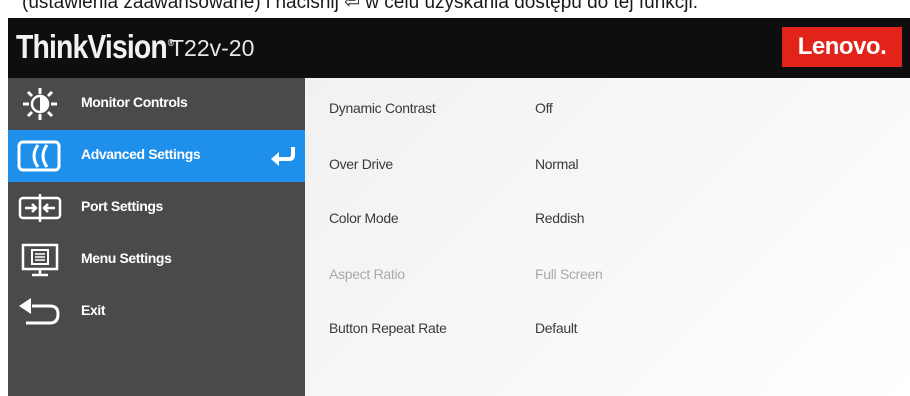  I want to click on setting-value: Normal, so click(557, 164).